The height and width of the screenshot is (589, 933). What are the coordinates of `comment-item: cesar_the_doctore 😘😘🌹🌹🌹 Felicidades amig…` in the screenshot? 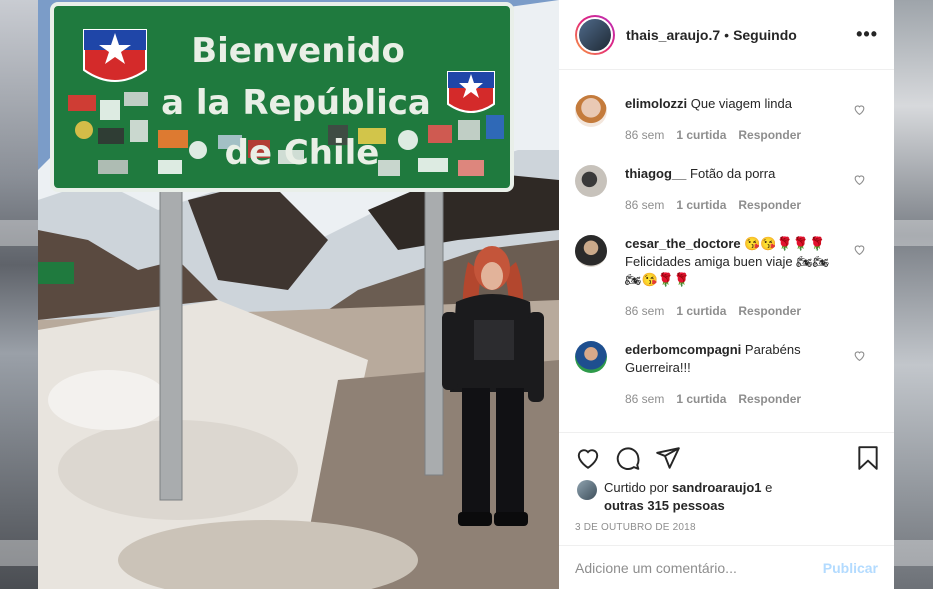 It's located at (726, 277).